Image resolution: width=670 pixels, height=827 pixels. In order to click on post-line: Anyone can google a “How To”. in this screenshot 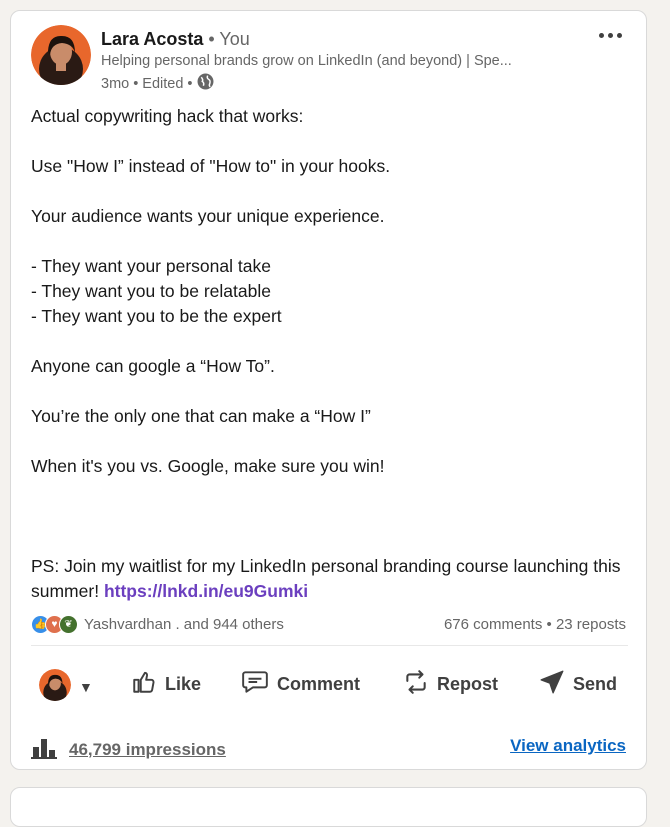, I will do `click(153, 366)`.